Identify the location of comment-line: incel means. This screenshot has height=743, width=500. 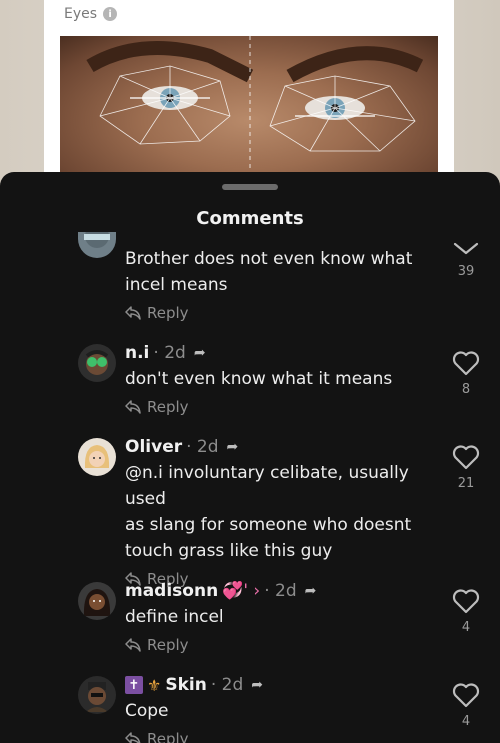
(176, 285).